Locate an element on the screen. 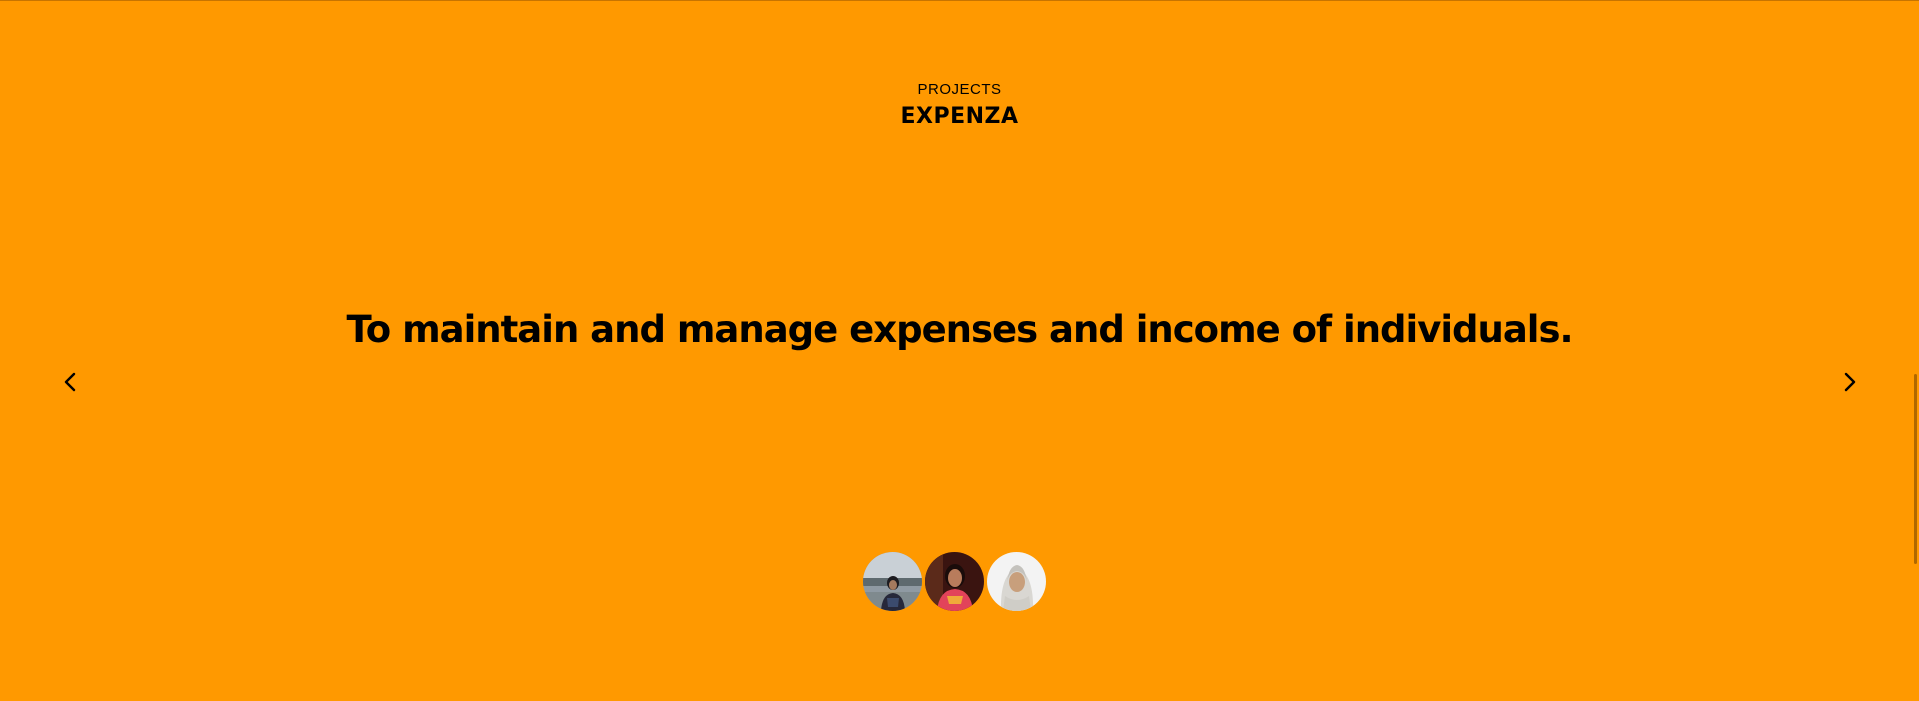  page-scrollbar is located at coordinates (1915, 350).